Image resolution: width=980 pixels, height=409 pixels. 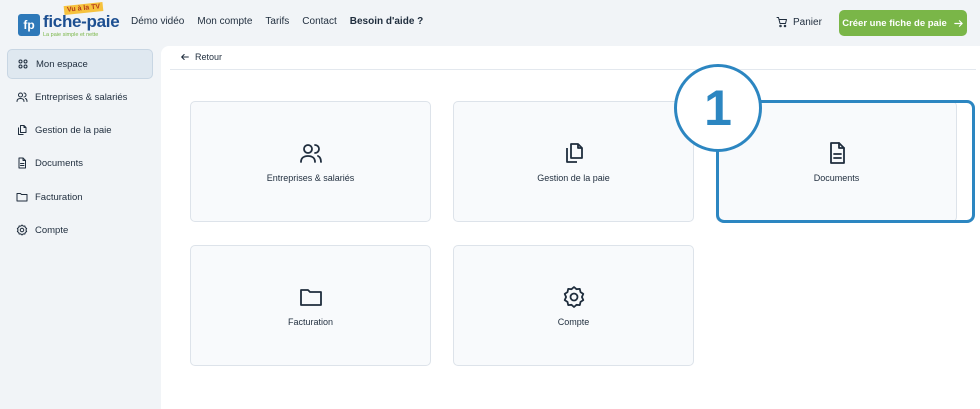 I want to click on card-label: Gestion de la paie, so click(x=573, y=177).